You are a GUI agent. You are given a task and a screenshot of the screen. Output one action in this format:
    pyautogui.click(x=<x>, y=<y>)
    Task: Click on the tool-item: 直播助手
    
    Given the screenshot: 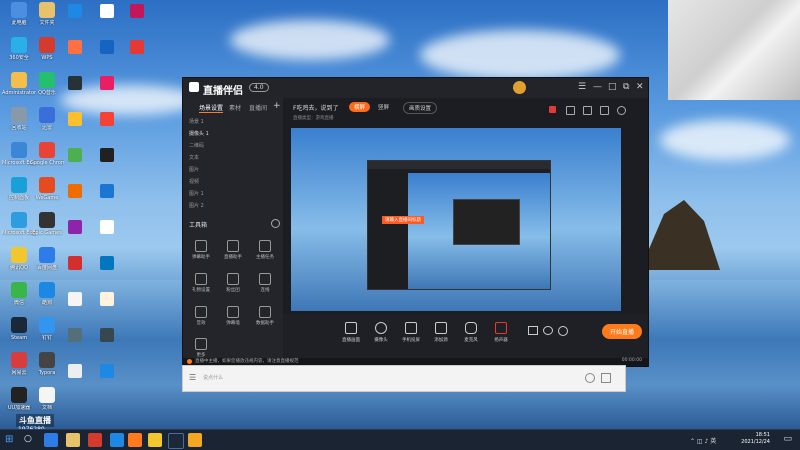 What is the action you would take?
    pyautogui.click(x=233, y=250)
    